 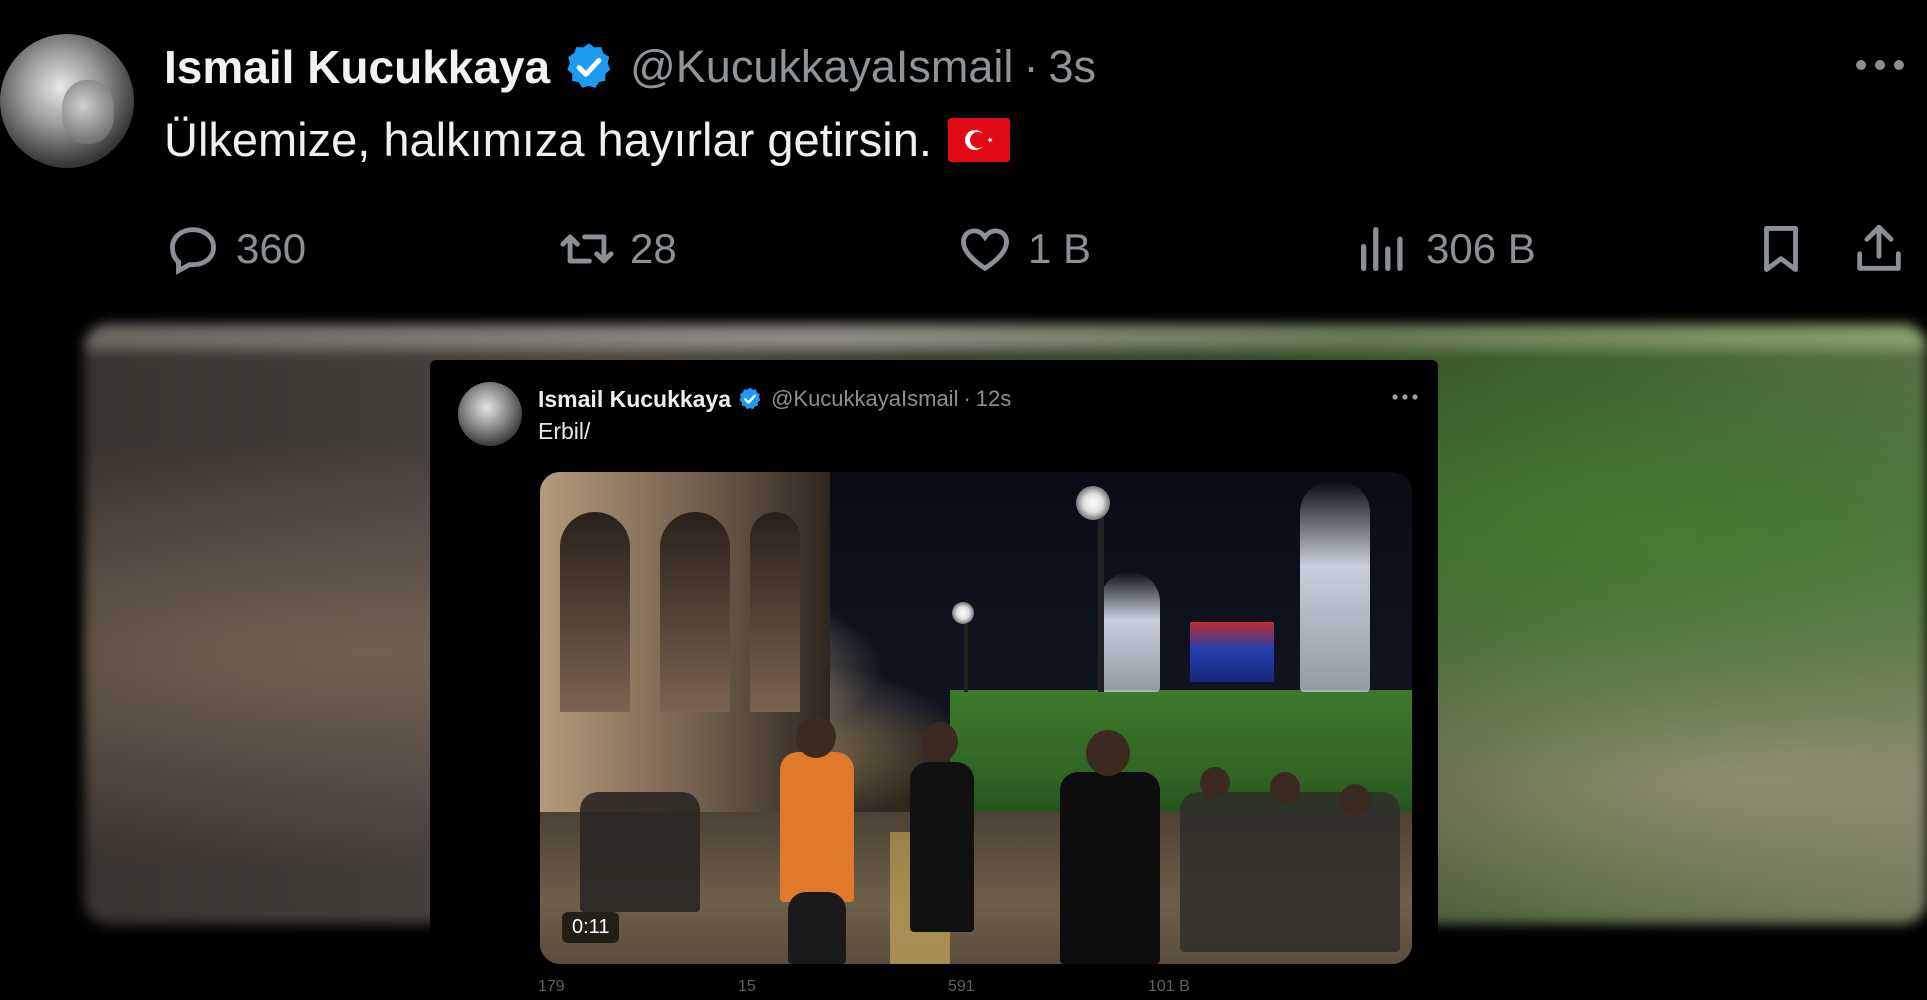 What do you see at coordinates (634, 399) in the screenshot?
I see `quoted-author-name: Ismail Kucukkaya` at bounding box center [634, 399].